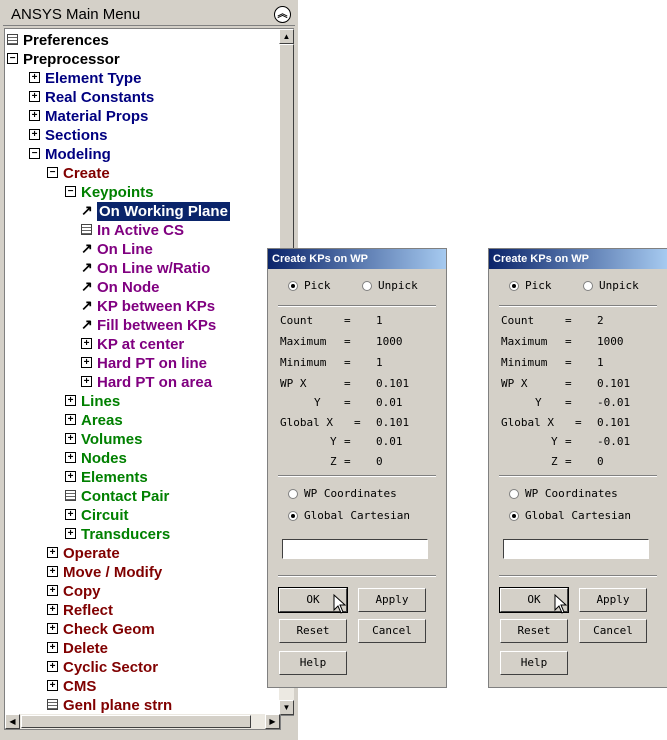 This screenshot has height=740, width=667. What do you see at coordinates (614, 402) in the screenshot?
I see `wp-y-value: -0.01` at bounding box center [614, 402].